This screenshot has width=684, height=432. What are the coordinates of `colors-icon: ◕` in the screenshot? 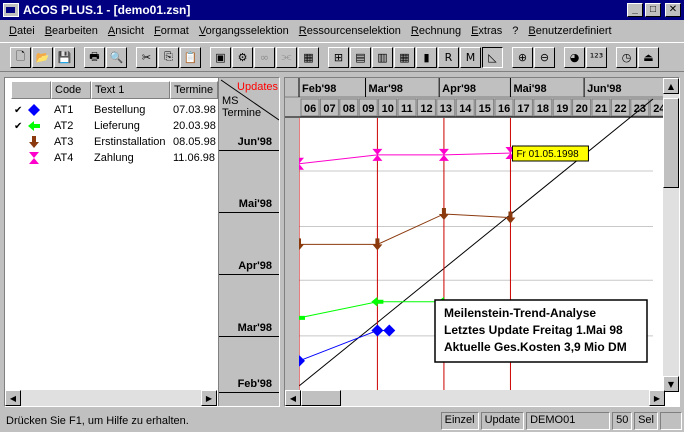 It's located at (574, 57).